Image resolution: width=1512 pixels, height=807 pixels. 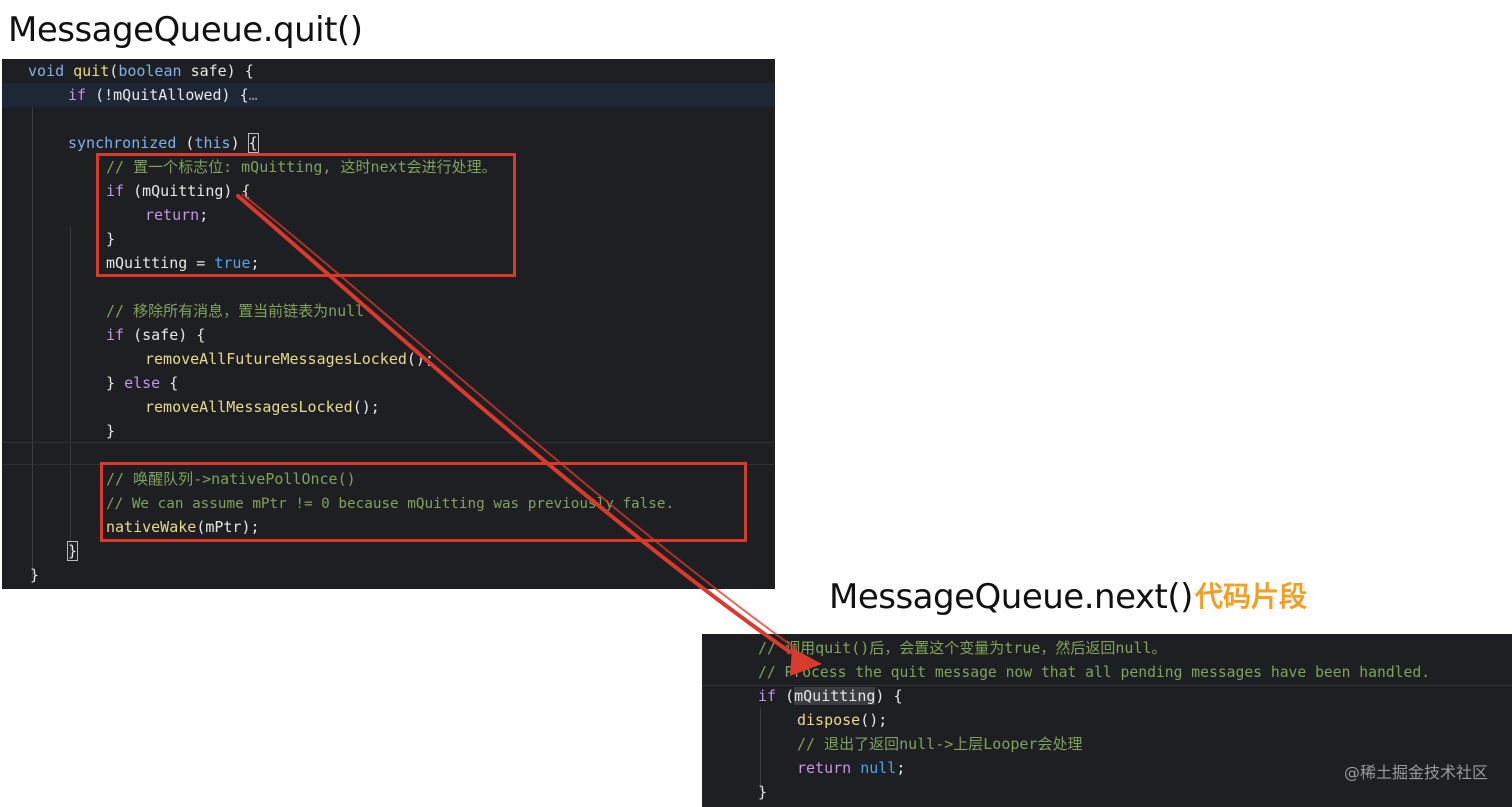 What do you see at coordinates (142, 383) in the screenshot?
I see `code-line: } else {` at bounding box center [142, 383].